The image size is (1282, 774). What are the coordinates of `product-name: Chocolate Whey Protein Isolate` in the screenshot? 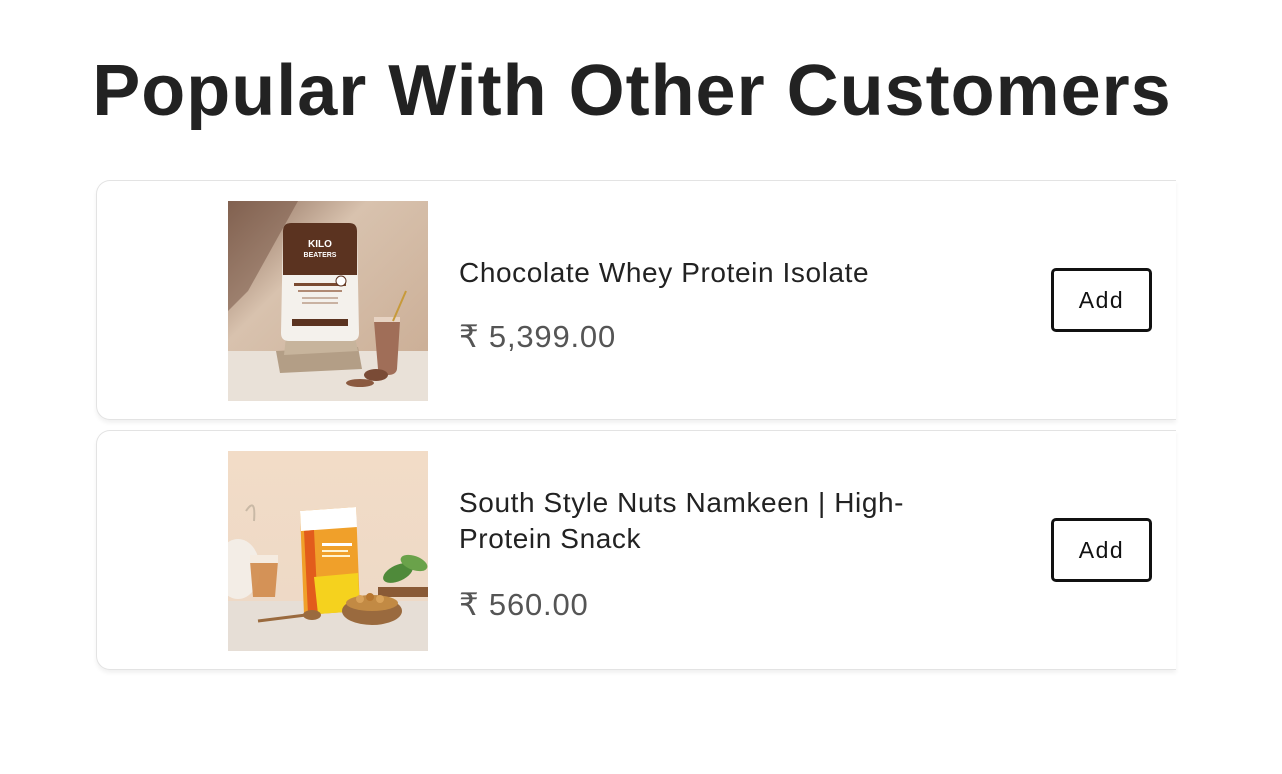 It's located at (709, 273).